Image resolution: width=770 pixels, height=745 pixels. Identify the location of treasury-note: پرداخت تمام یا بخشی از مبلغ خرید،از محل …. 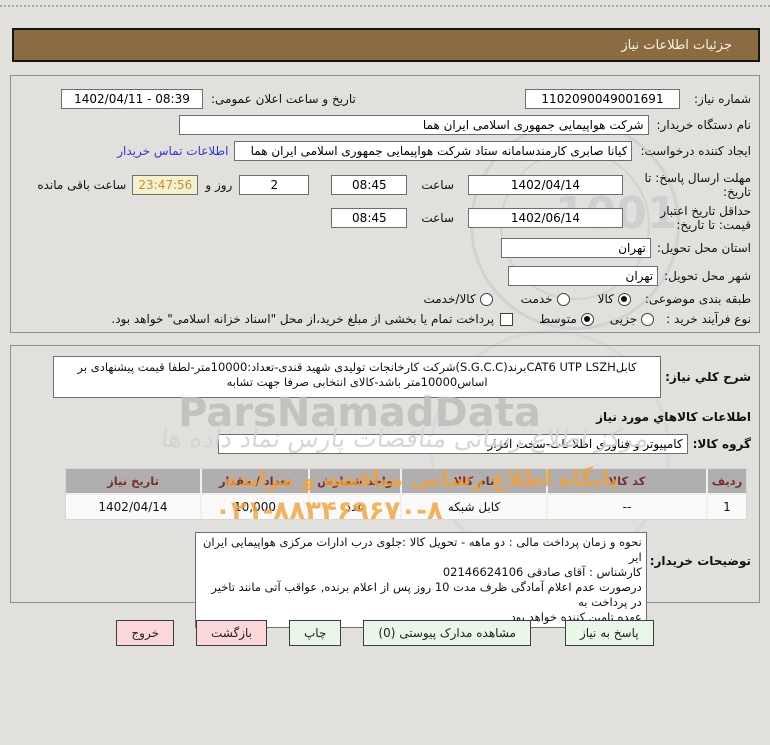
(303, 319).